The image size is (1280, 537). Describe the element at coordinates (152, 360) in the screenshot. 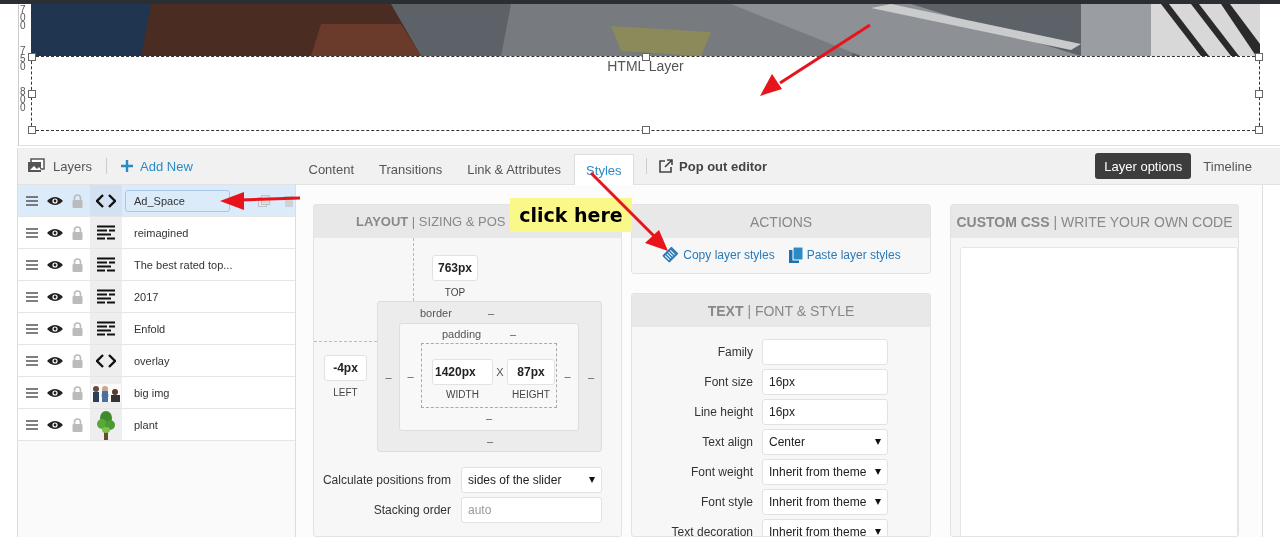

I see `layer-name: overlay` at that location.